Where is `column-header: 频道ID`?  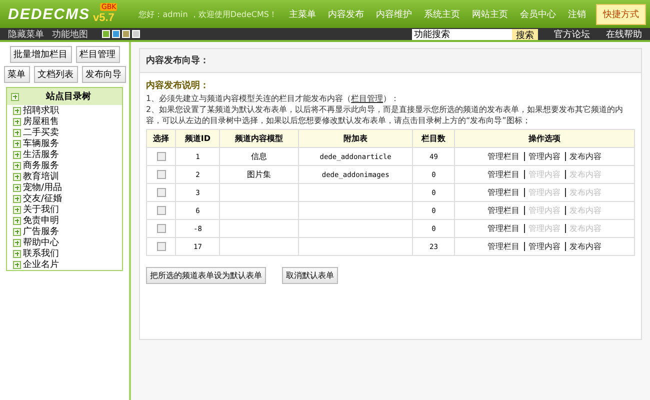
column-header: 频道ID is located at coordinates (198, 139).